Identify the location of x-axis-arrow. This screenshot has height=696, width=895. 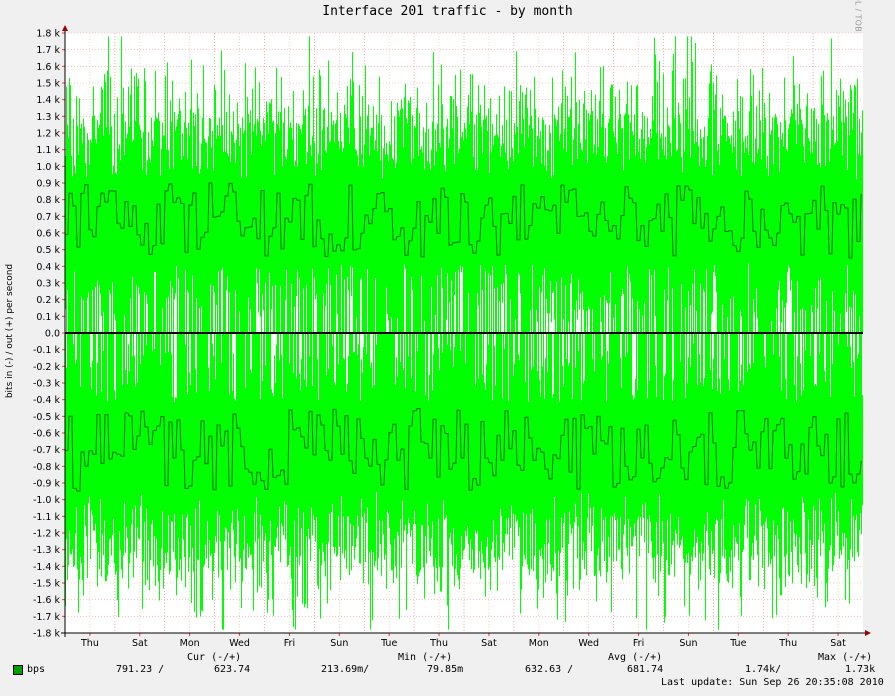
(868, 633).